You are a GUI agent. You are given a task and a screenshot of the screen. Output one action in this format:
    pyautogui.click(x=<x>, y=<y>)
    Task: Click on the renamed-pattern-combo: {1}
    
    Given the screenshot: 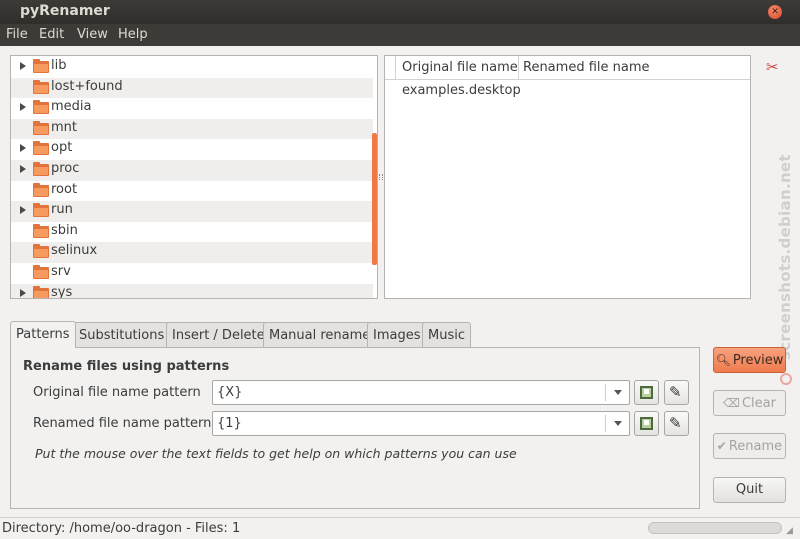 What is the action you would take?
    pyautogui.click(x=421, y=423)
    